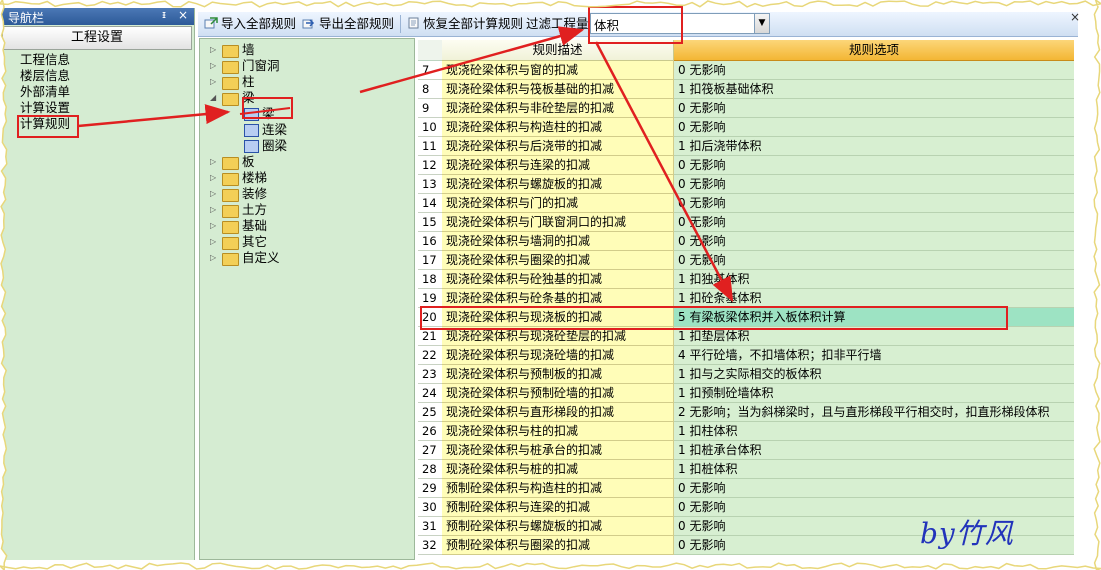 The height and width of the screenshot is (570, 1101). What do you see at coordinates (874, 50) in the screenshot?
I see `header-rule-option: 规则选项` at bounding box center [874, 50].